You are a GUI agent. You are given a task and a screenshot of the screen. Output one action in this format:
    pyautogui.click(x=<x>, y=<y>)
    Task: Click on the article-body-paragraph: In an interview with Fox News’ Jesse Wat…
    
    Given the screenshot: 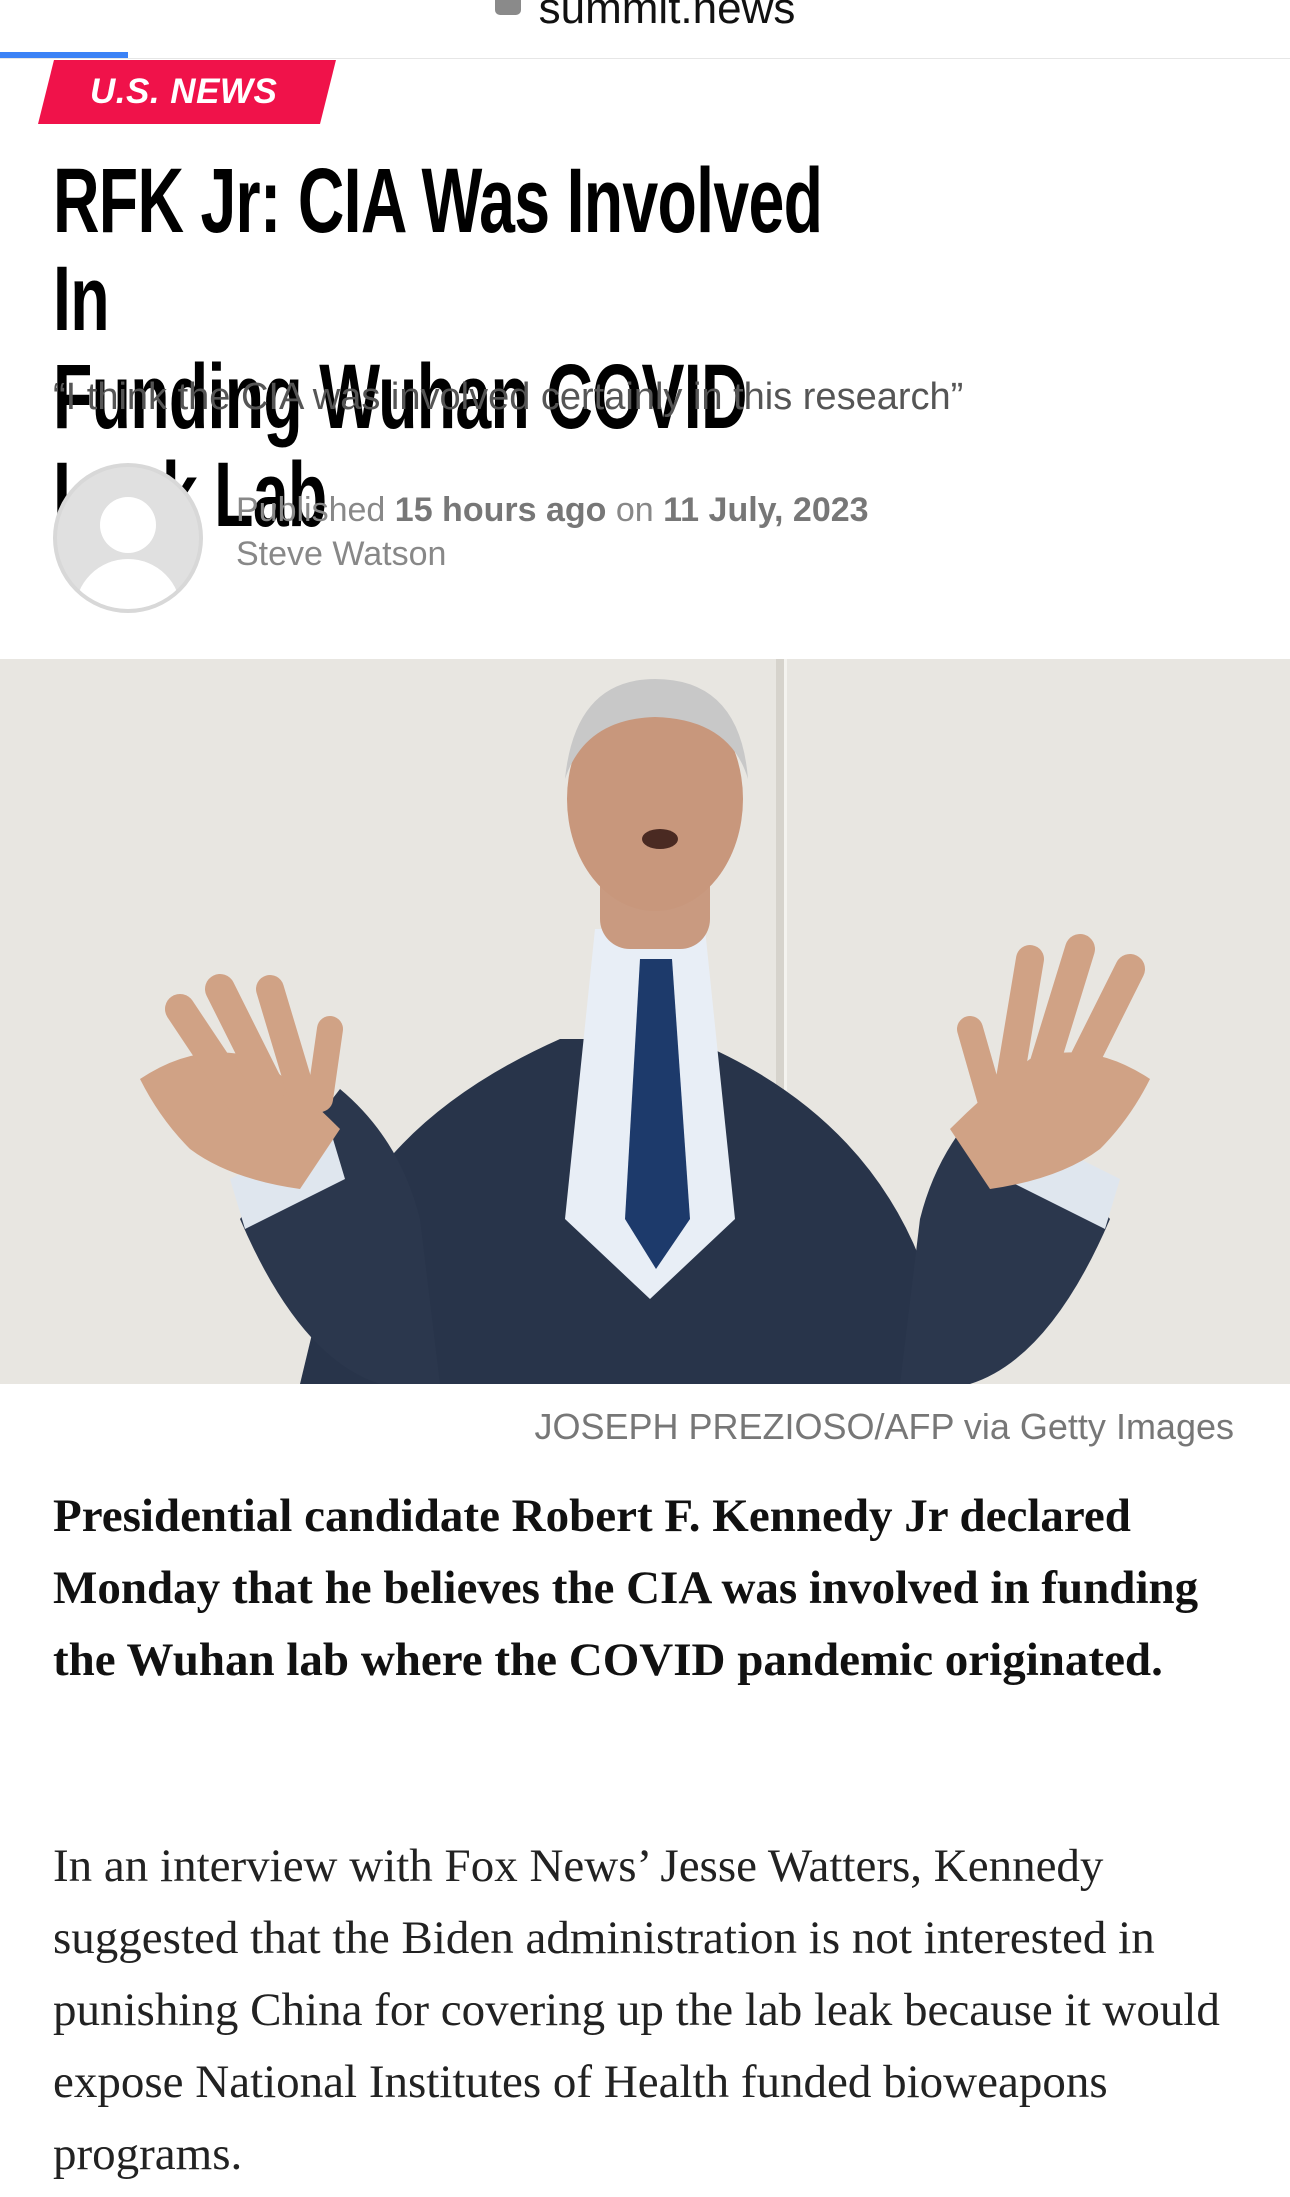 What is the action you would take?
    pyautogui.click(x=636, y=2010)
    